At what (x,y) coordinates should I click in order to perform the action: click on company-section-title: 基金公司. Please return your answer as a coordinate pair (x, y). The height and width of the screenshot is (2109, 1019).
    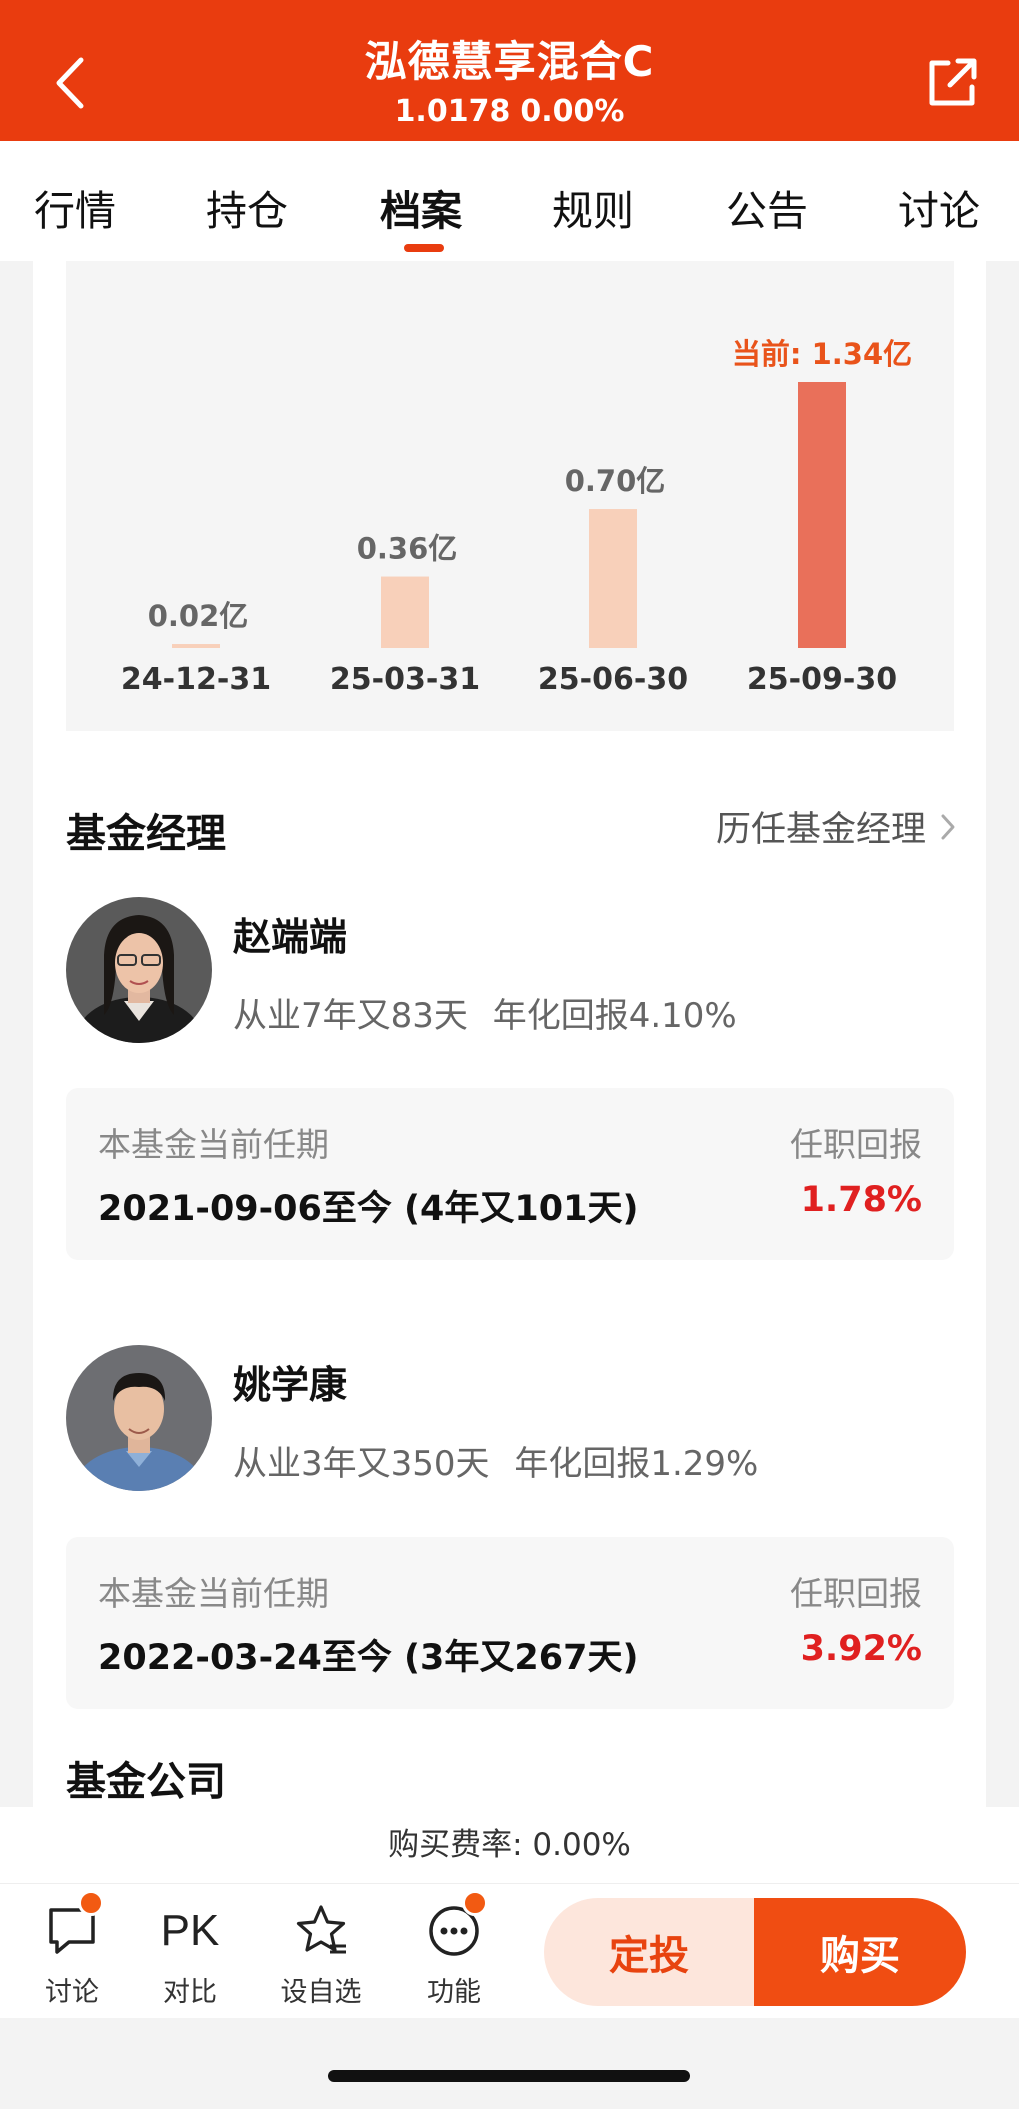
    Looking at the image, I should click on (146, 1782).